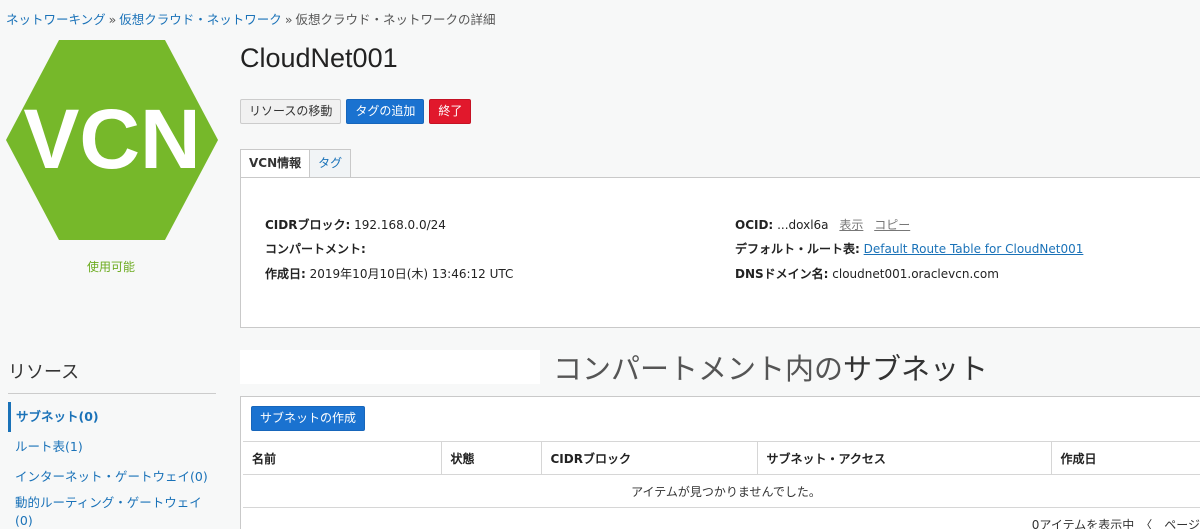 This screenshot has height=529, width=1200. I want to click on vcn-logo-text: VCN, so click(111, 139).